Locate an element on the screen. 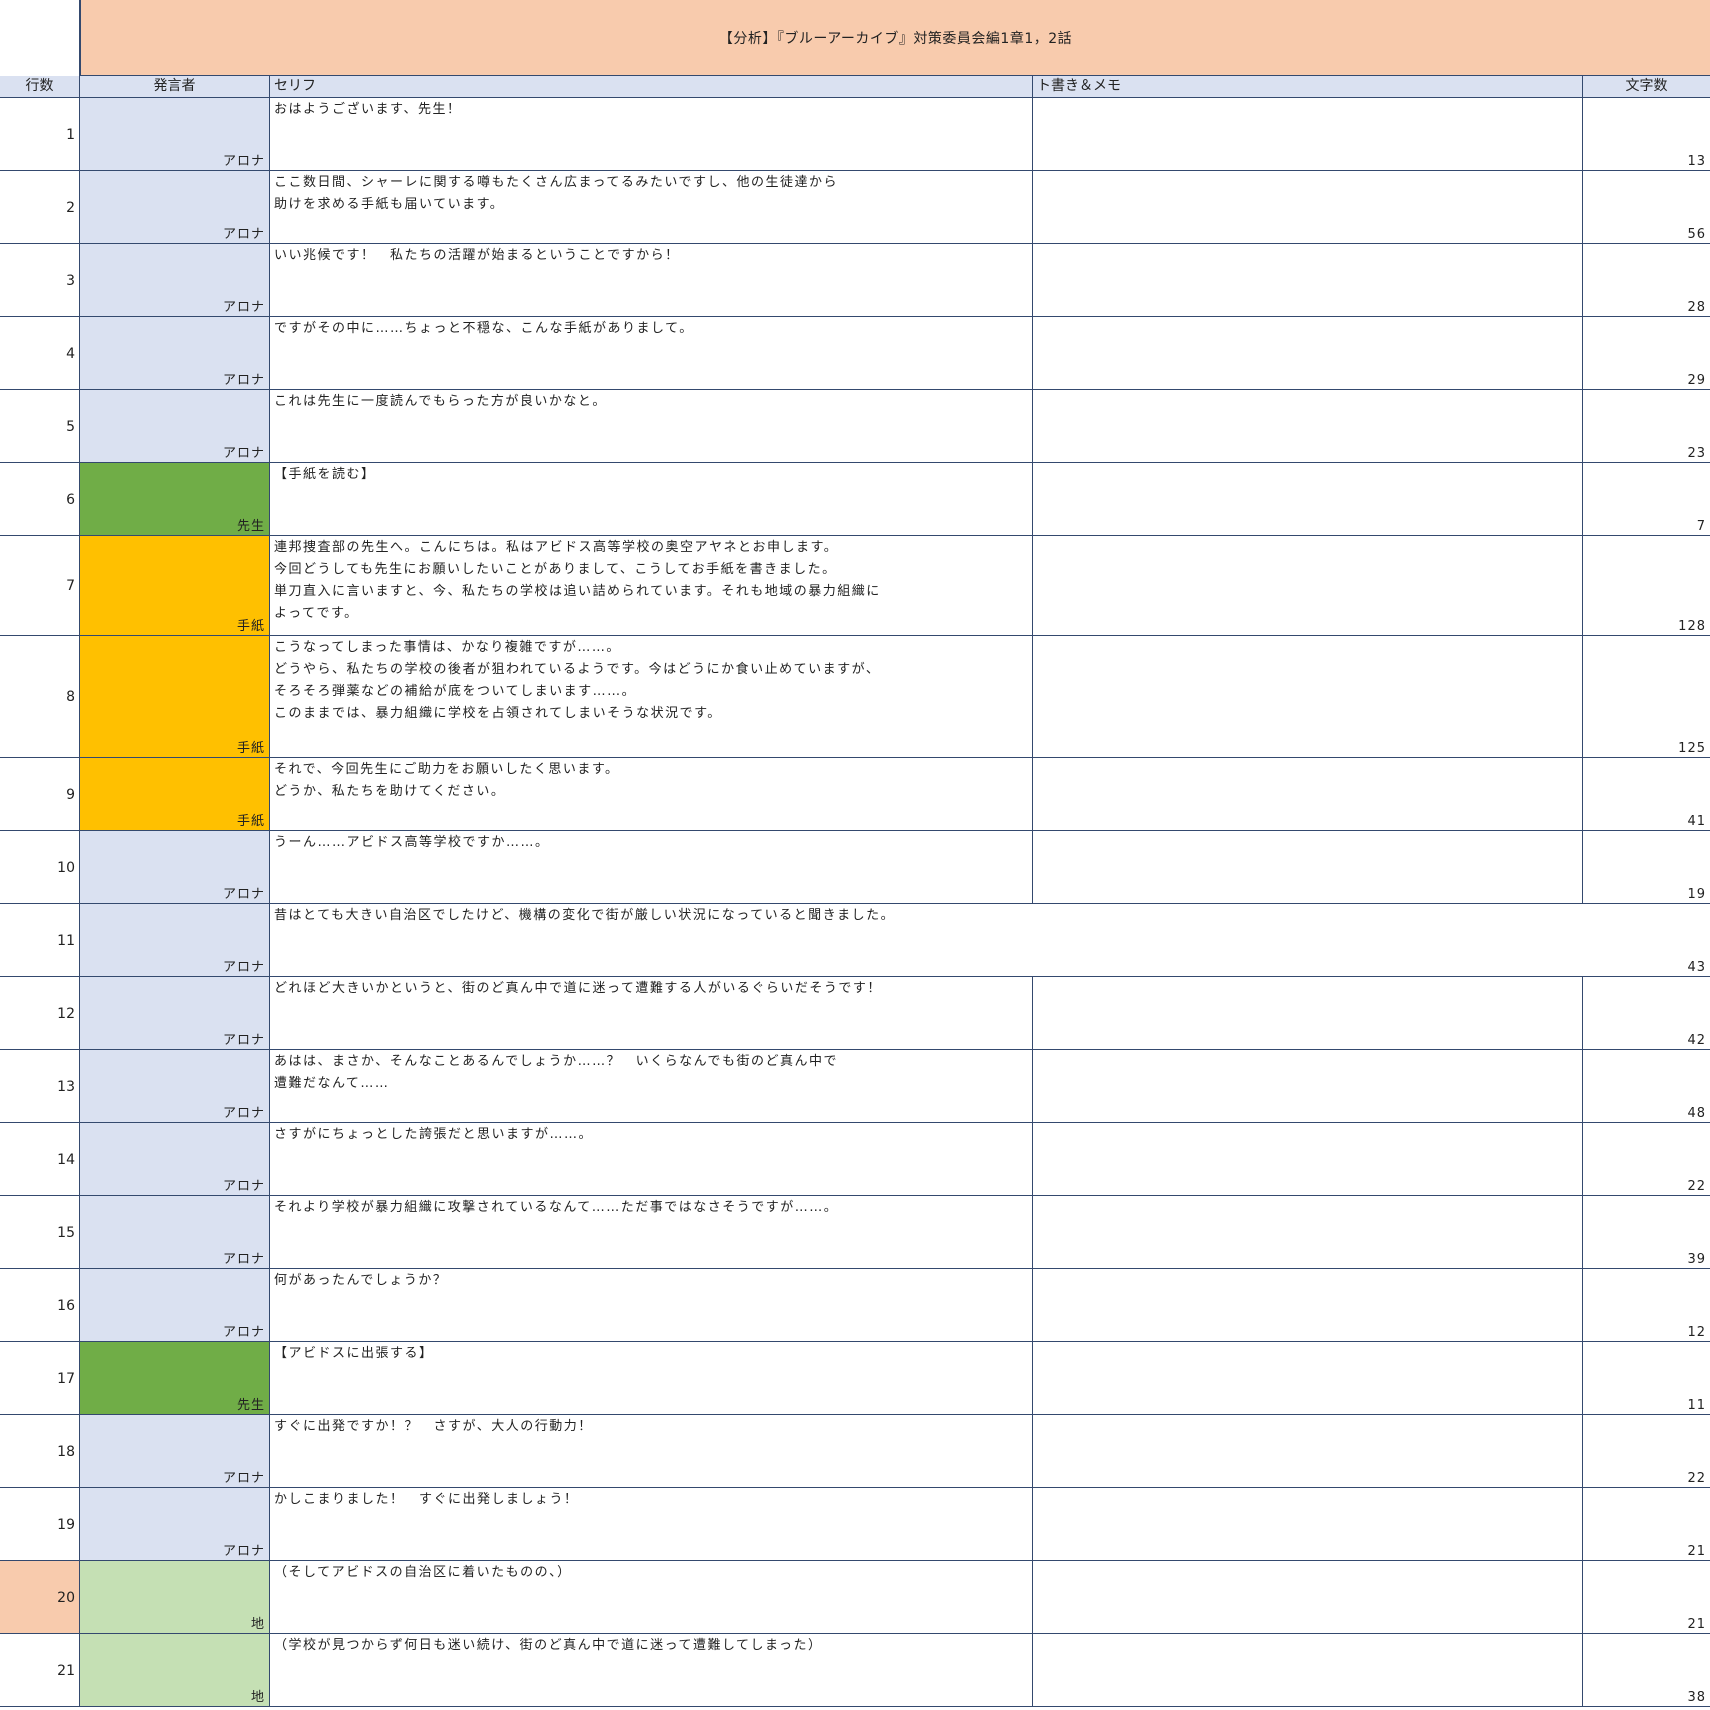 The width and height of the screenshot is (1710, 1710). char-count-cell: 43 is located at coordinates (1646, 940).